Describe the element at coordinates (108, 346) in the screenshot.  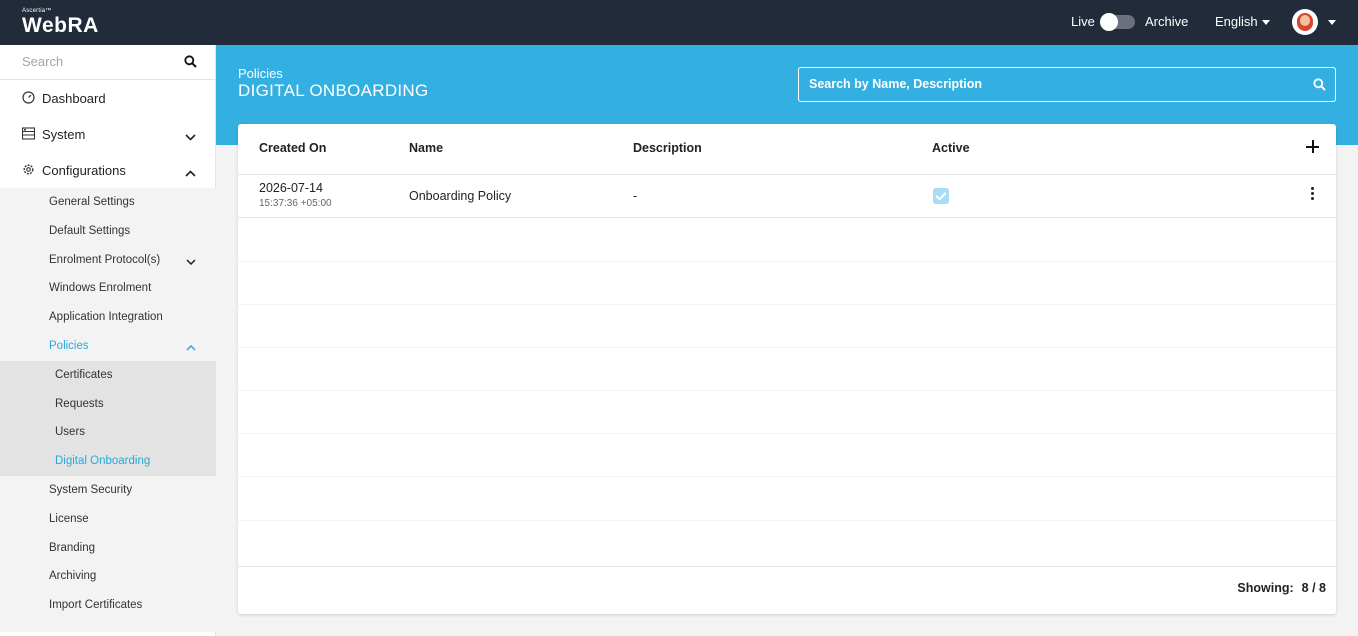
I see `sidebar-item-policies: Policies` at that location.